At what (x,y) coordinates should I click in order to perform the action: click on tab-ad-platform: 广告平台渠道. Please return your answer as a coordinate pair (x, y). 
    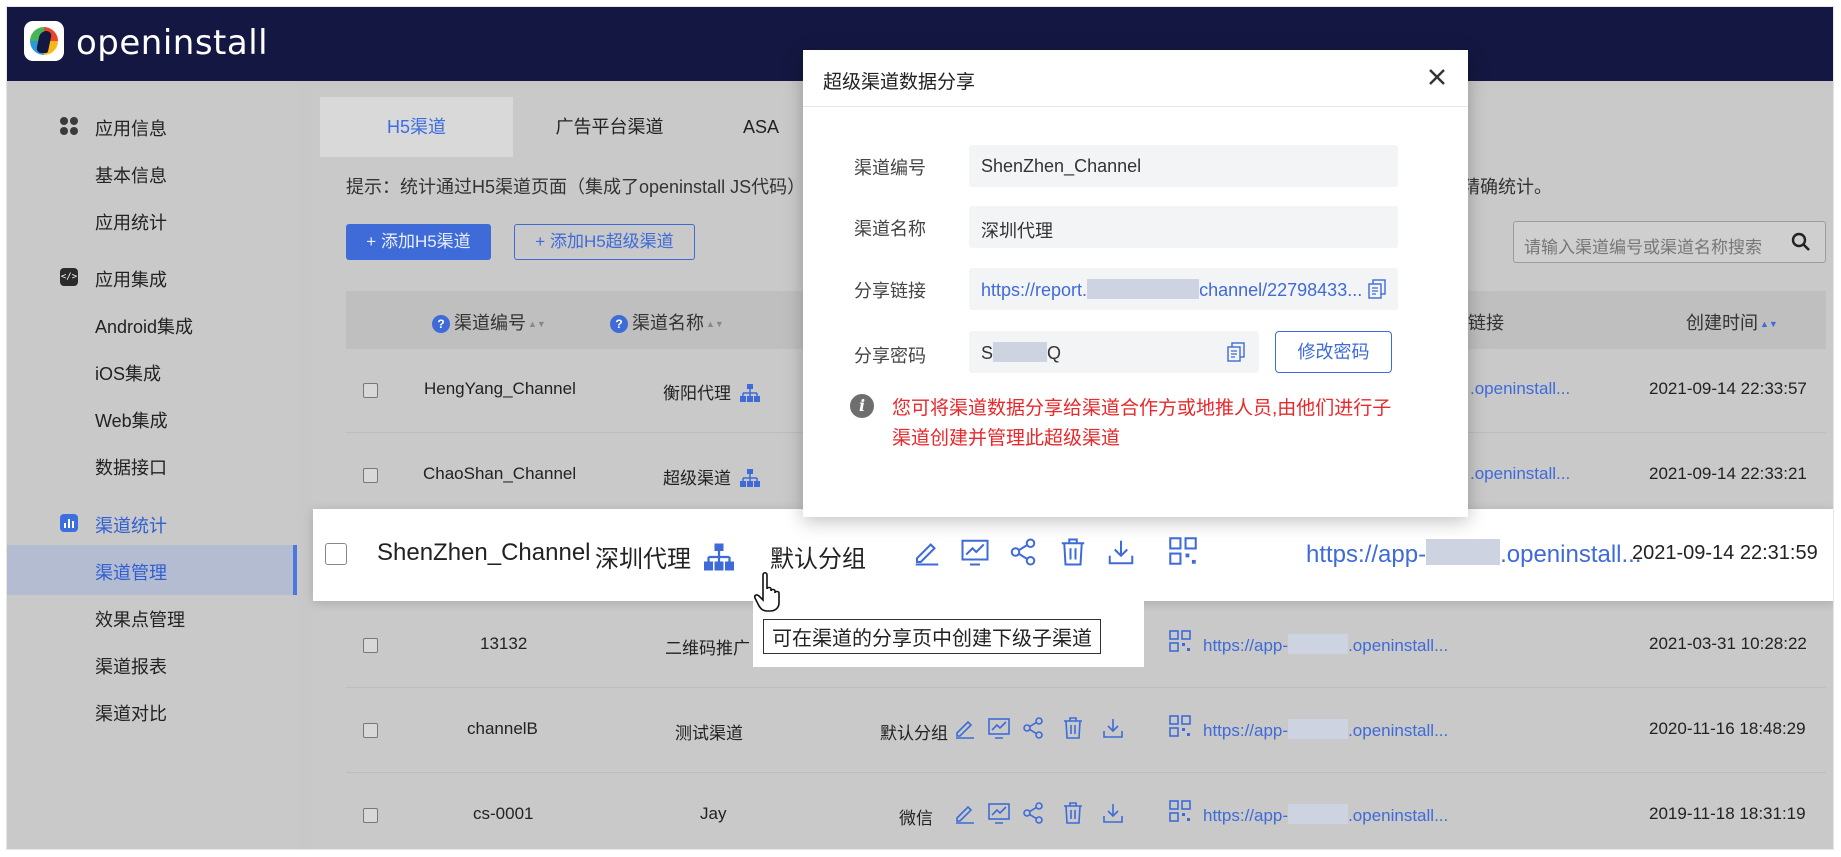
    Looking at the image, I should click on (609, 127).